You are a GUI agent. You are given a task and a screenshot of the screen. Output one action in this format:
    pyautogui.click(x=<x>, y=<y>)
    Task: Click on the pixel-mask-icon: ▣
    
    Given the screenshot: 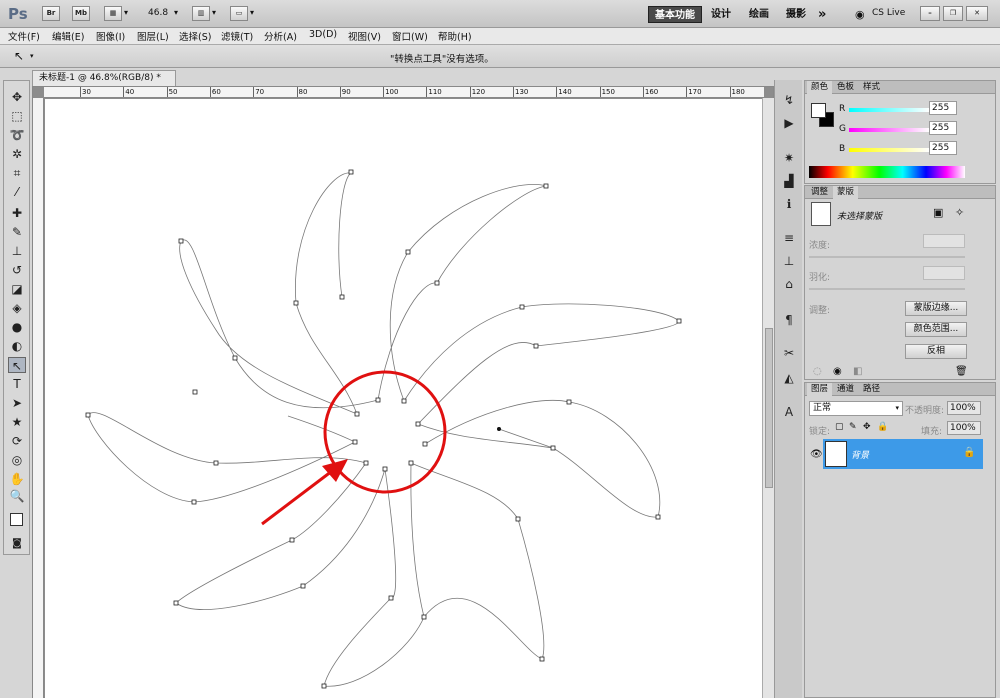 What is the action you would take?
    pyautogui.click(x=938, y=212)
    